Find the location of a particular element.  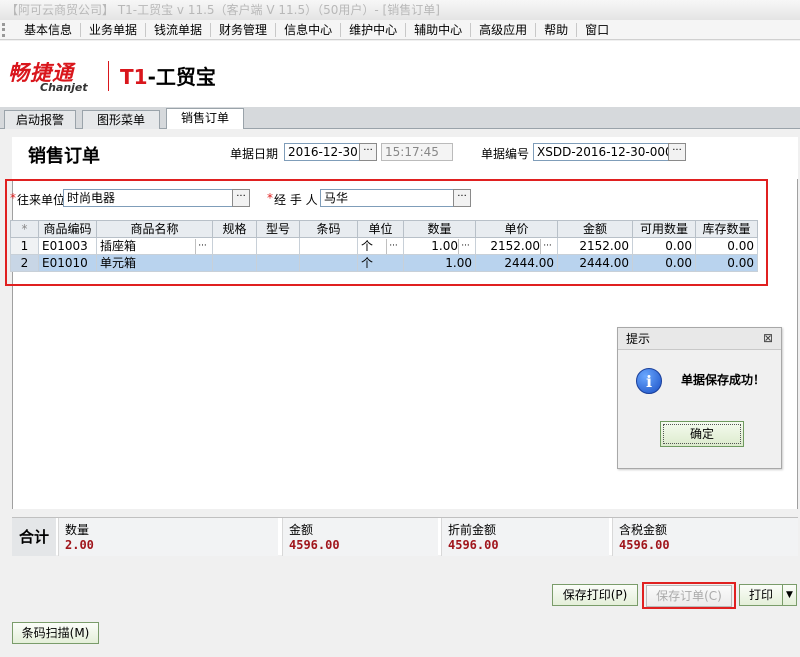

close-icon: ⊠ is located at coordinates (768, 338).